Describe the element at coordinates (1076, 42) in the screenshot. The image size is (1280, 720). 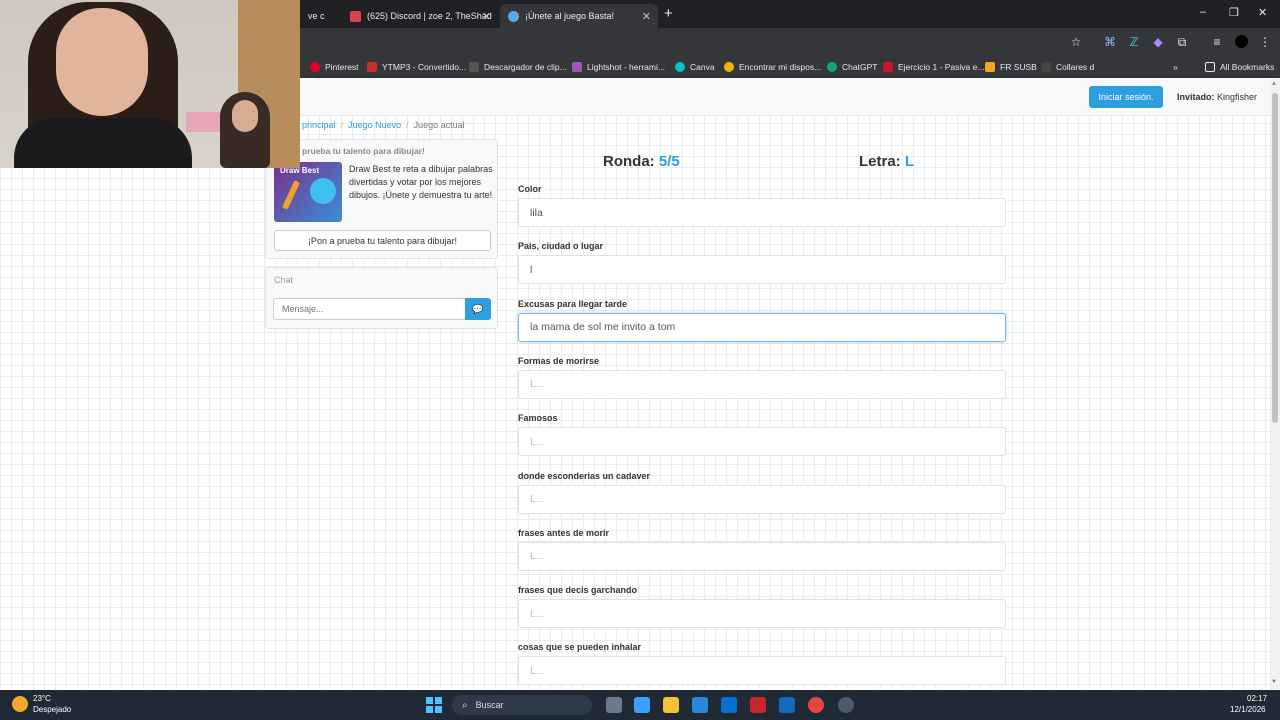
I see `bookmark-star-icon: ☆` at that location.